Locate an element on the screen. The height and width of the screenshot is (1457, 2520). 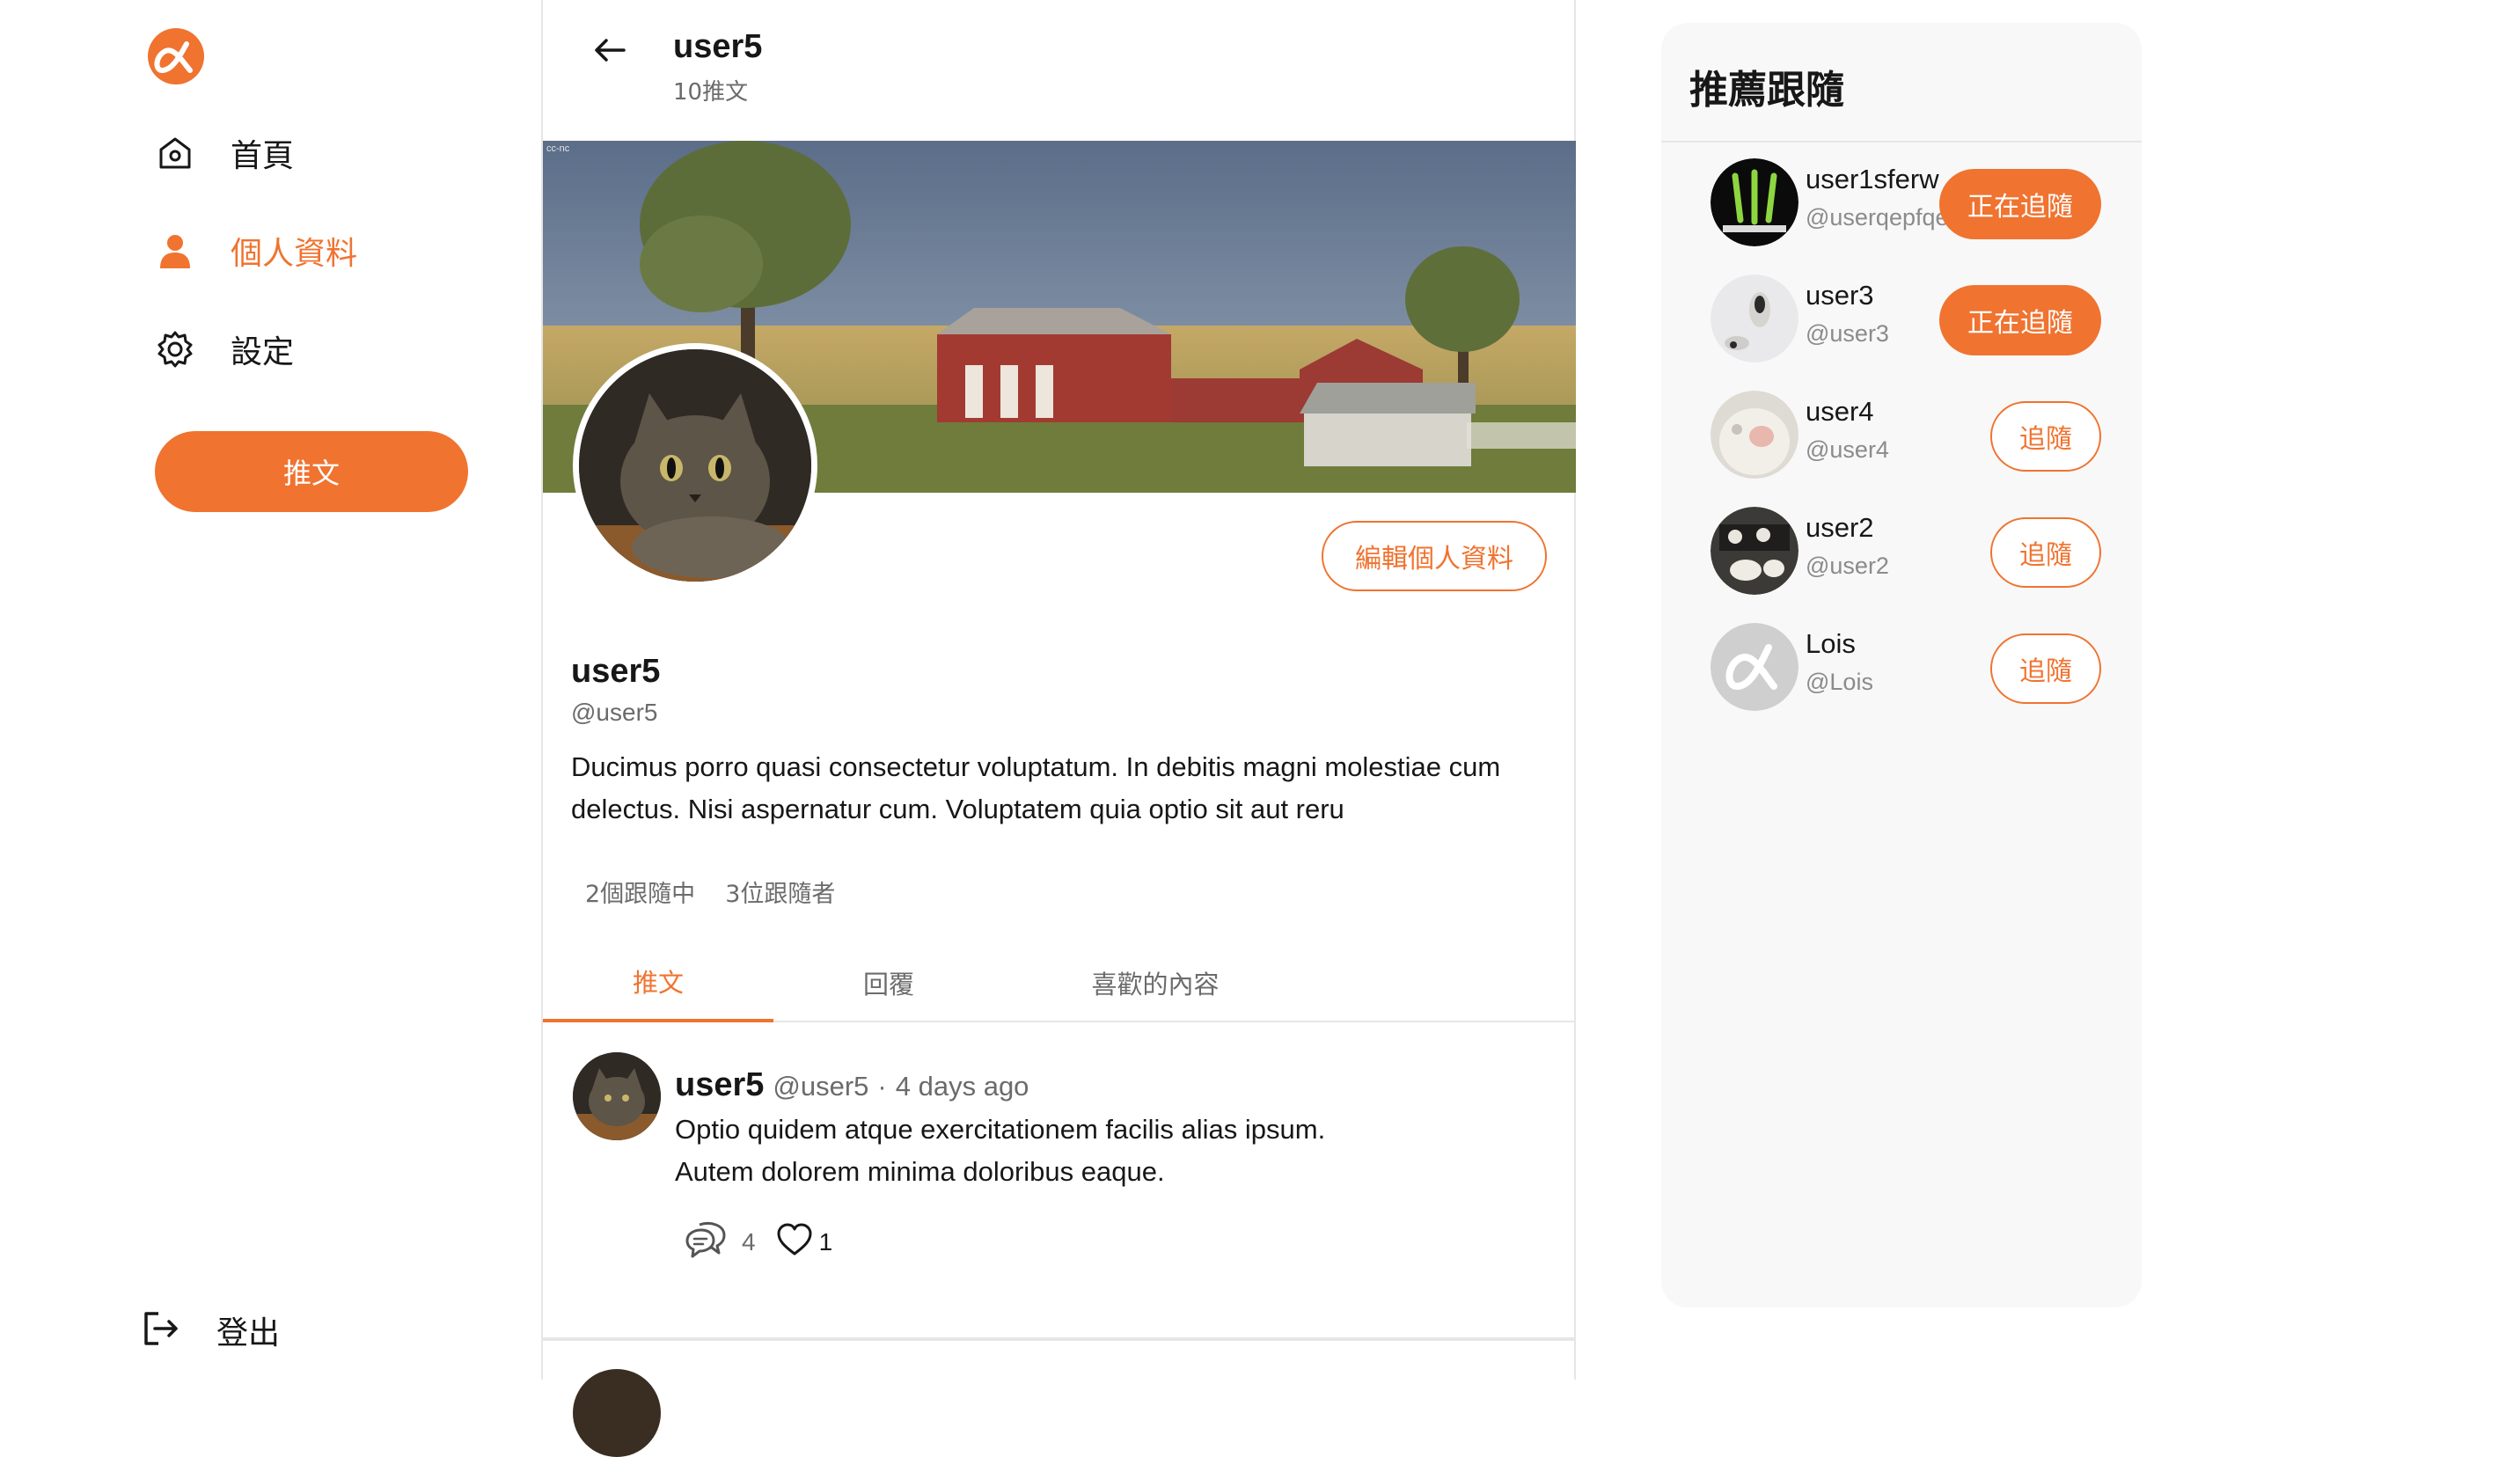
profile-tabs: 推文 回覆 喜歡的內容 is located at coordinates (1059, 982).